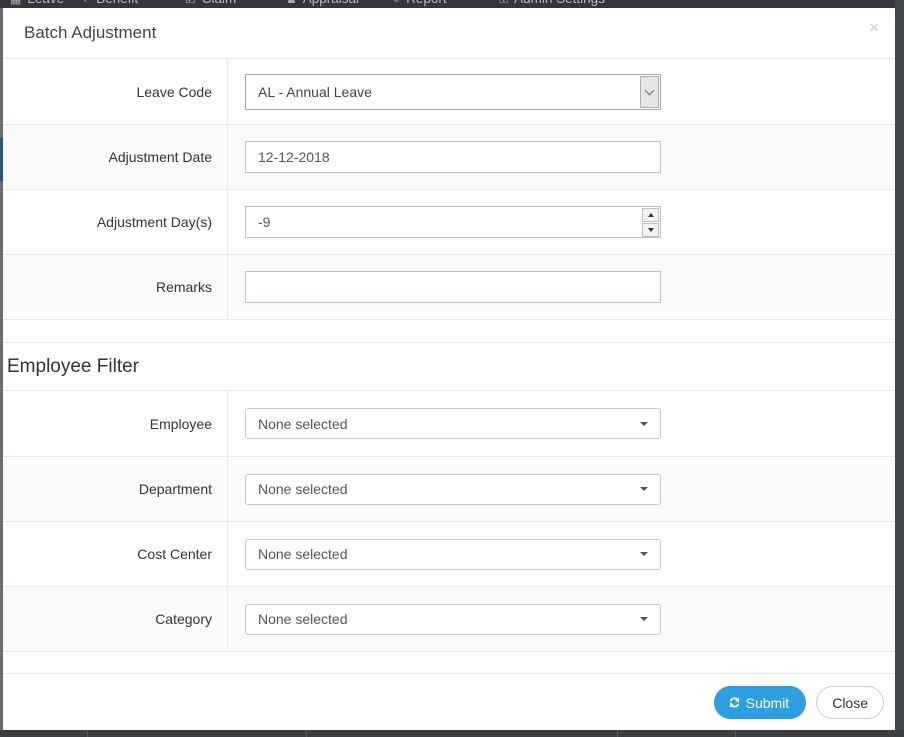 The height and width of the screenshot is (737, 904). I want to click on nav-item-leave: ▦Leave, so click(37, 3).